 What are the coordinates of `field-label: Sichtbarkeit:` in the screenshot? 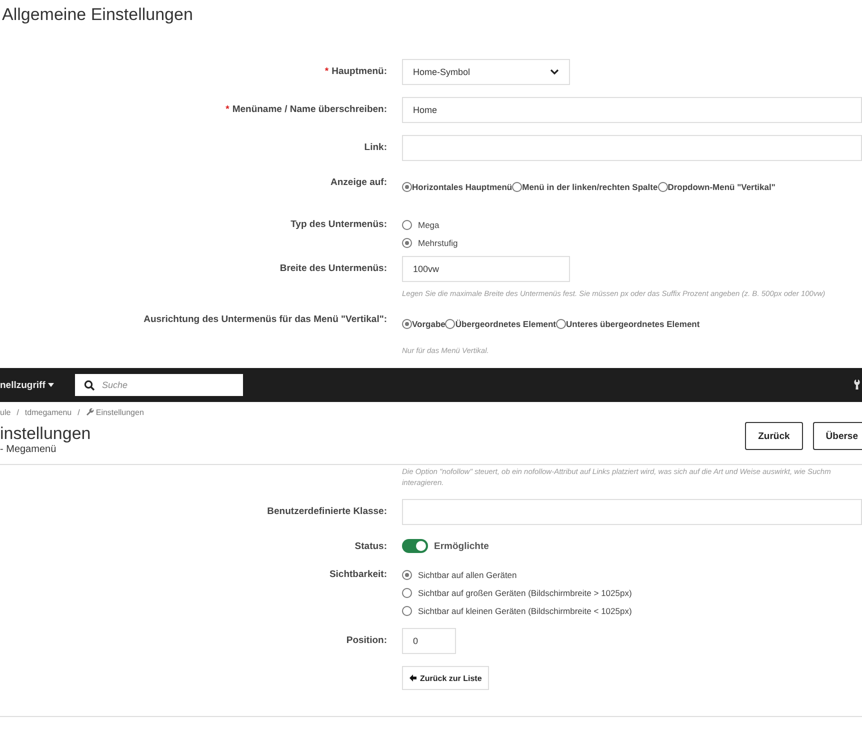 It's located at (358, 574).